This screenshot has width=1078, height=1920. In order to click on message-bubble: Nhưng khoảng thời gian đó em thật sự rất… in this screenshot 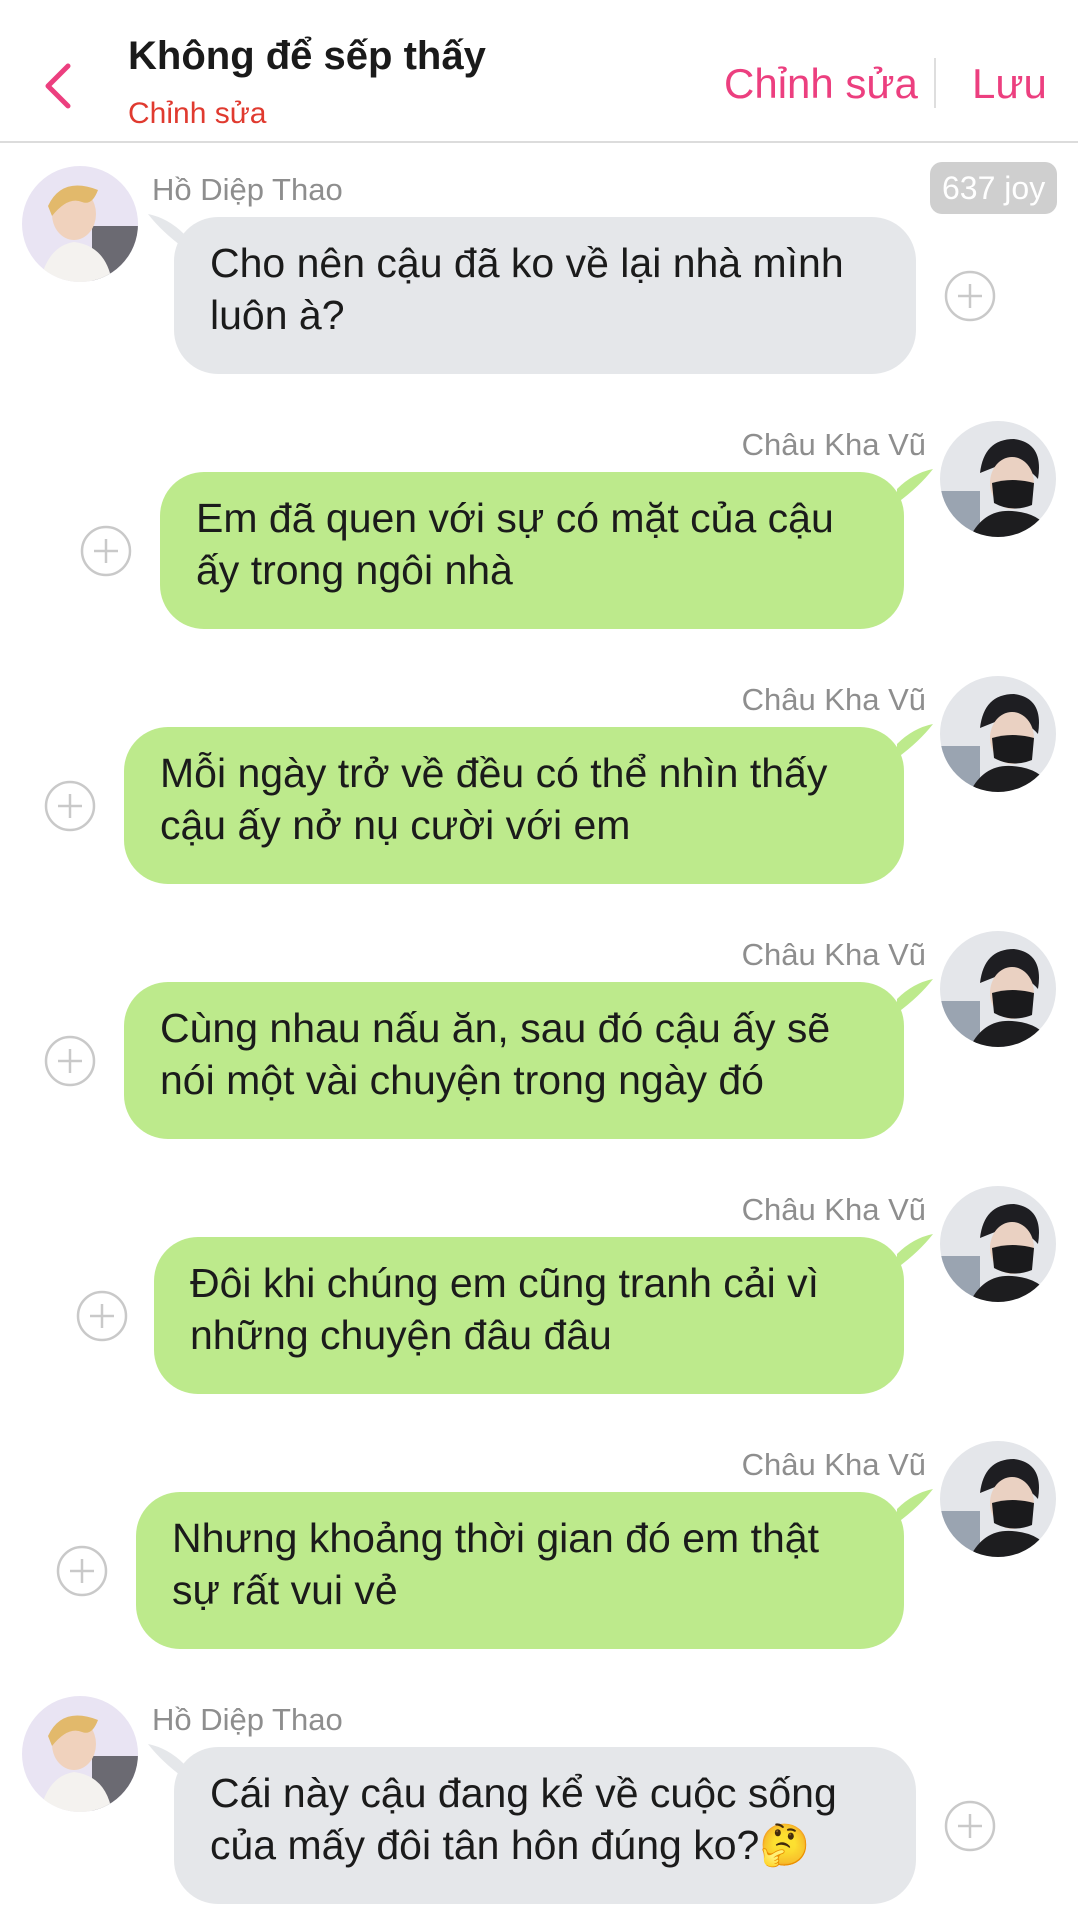, I will do `click(520, 1570)`.